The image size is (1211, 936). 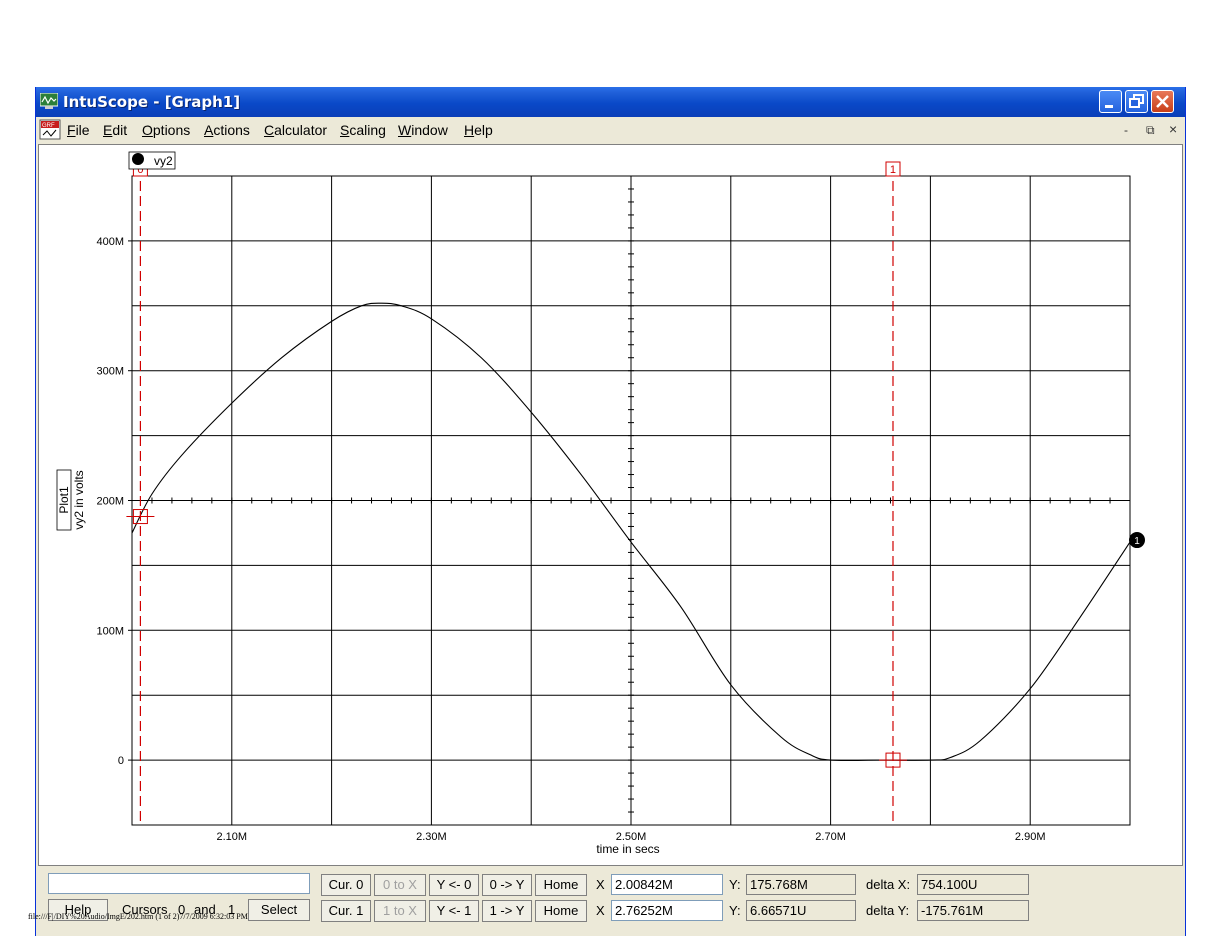 What do you see at coordinates (279, 910) in the screenshot?
I see `select-button: Select` at bounding box center [279, 910].